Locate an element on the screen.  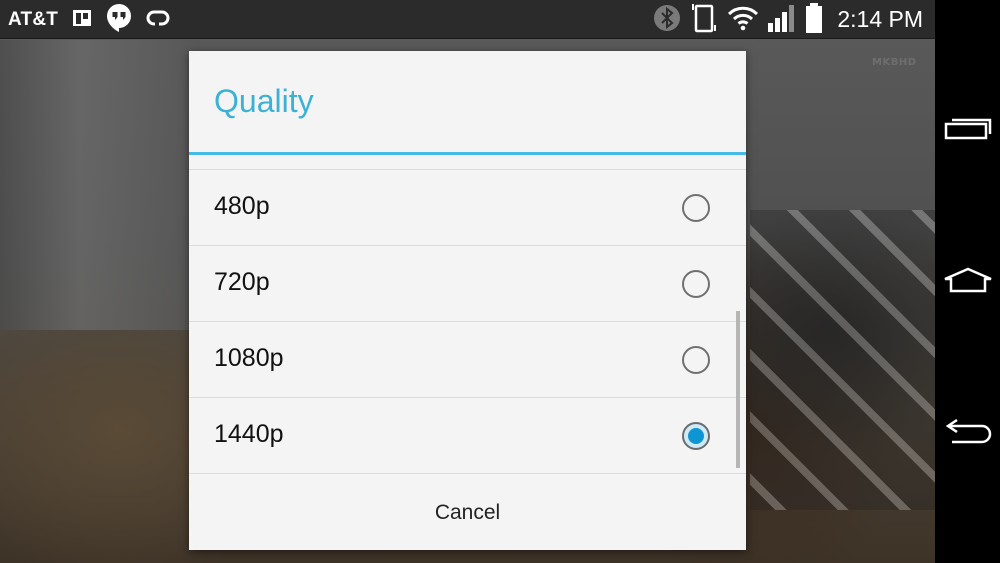
quality-option-480p: 480p is located at coordinates (467, 208).